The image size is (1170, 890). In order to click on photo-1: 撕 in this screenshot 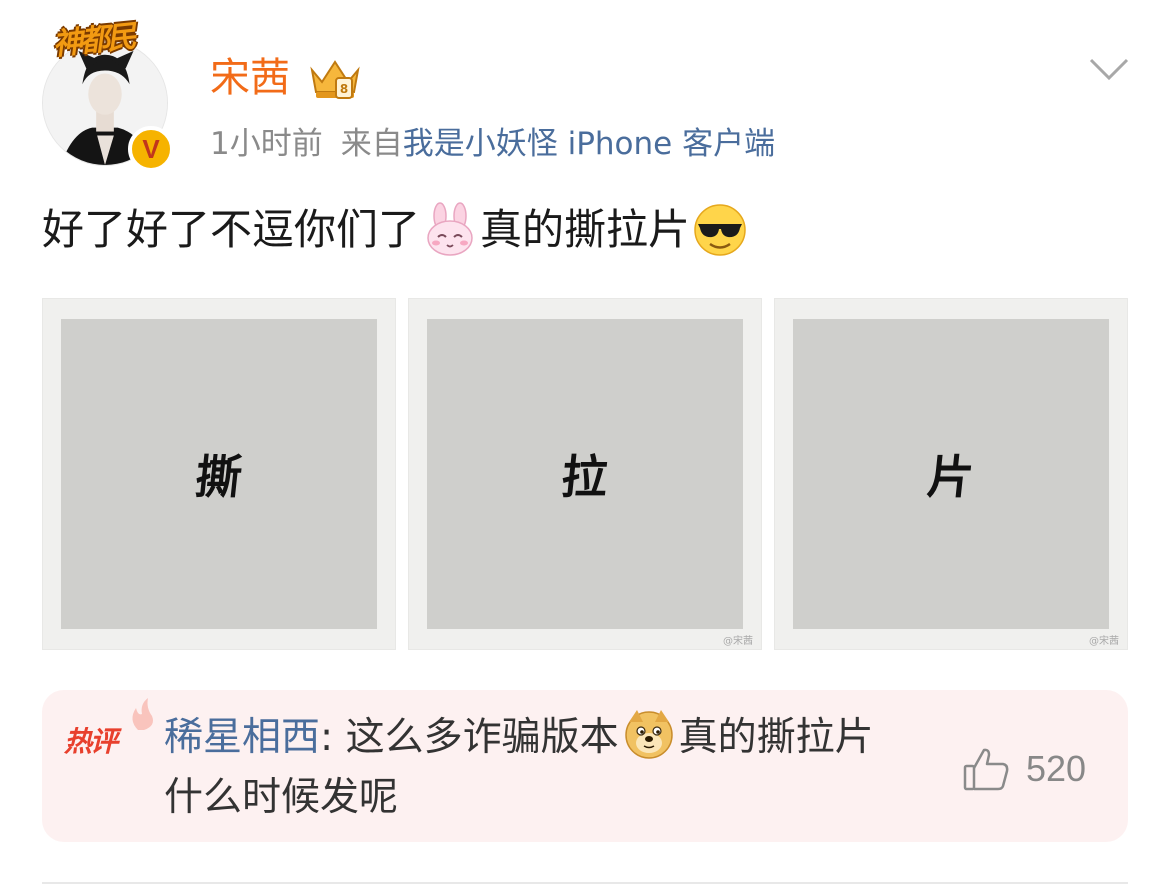, I will do `click(219, 474)`.